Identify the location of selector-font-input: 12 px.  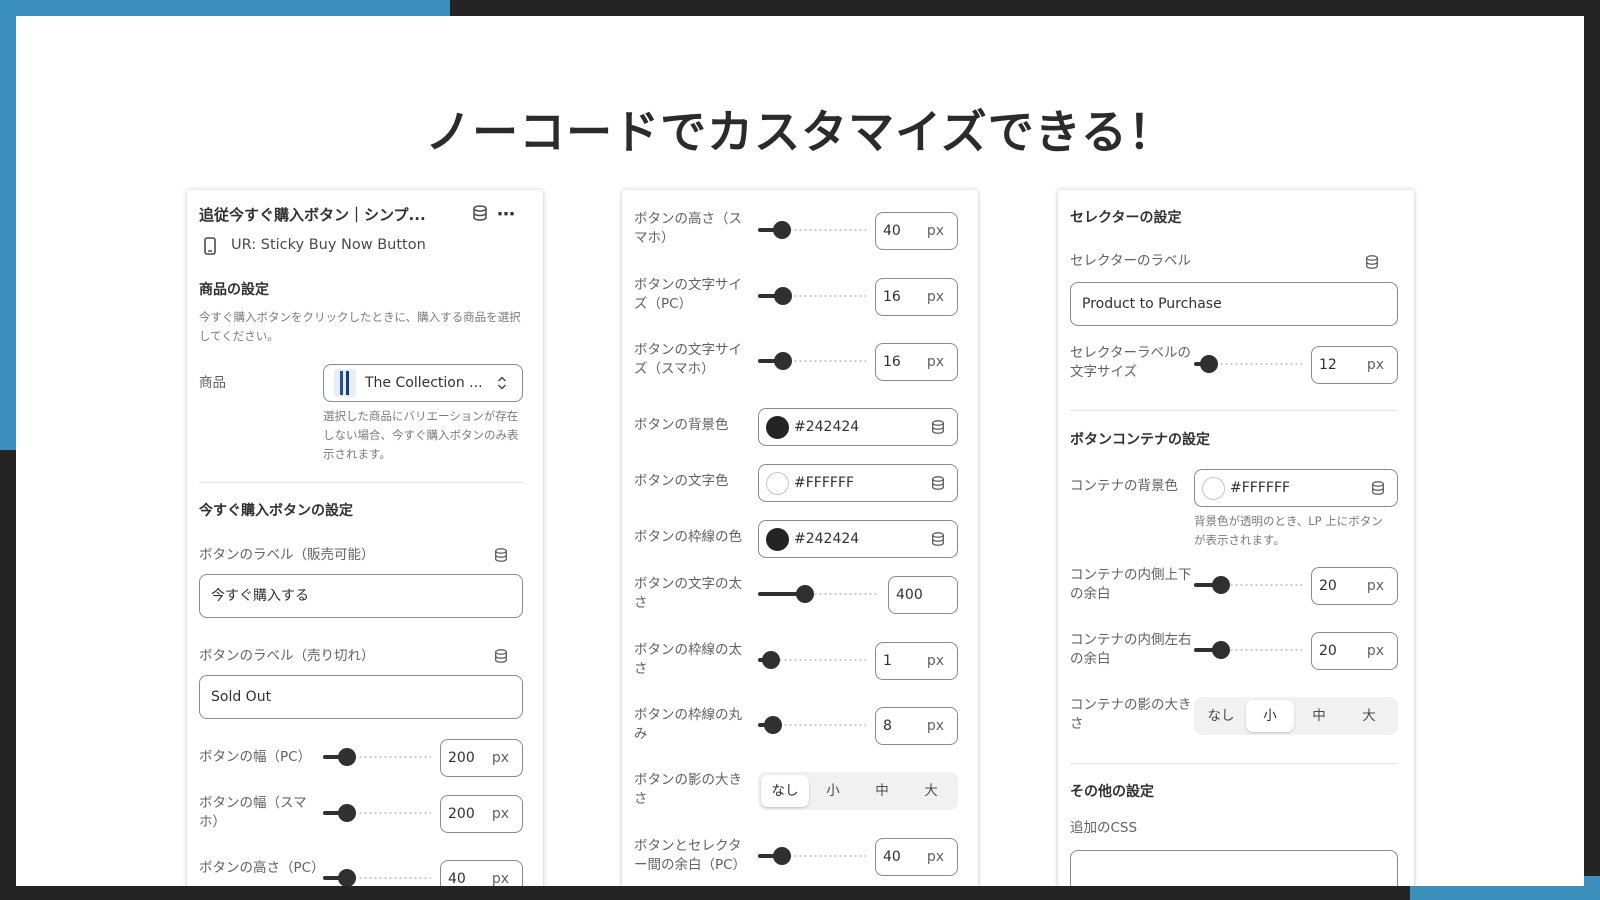
(1354, 365).